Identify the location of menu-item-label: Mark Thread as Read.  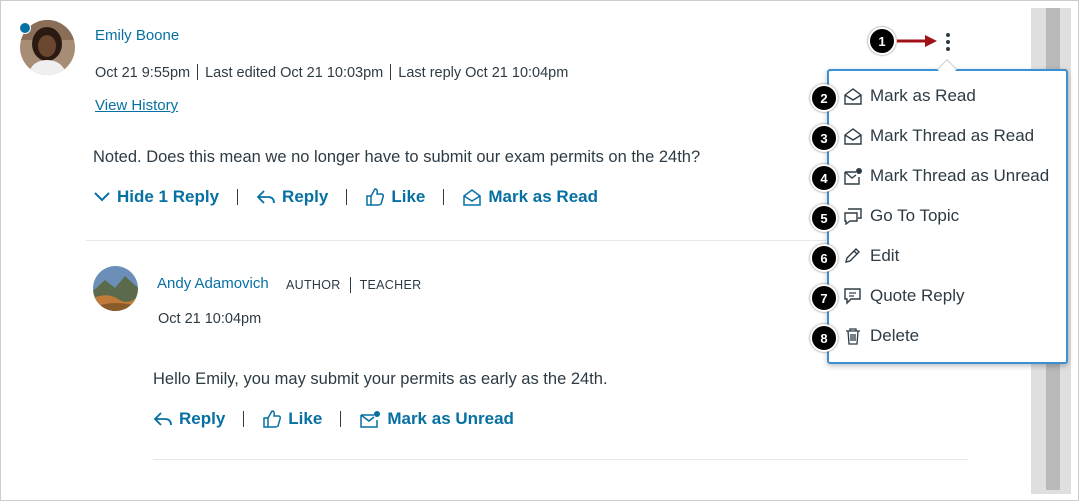
(952, 135).